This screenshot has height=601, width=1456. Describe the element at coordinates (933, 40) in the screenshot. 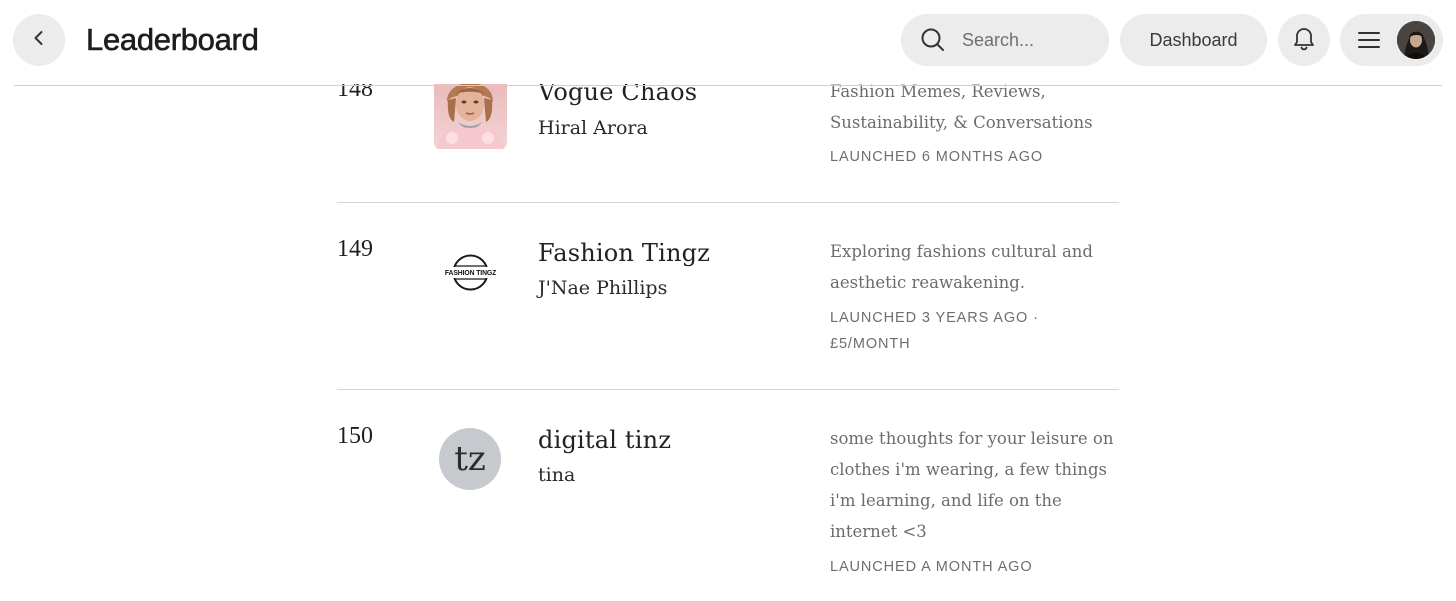

I see `search-icon` at that location.